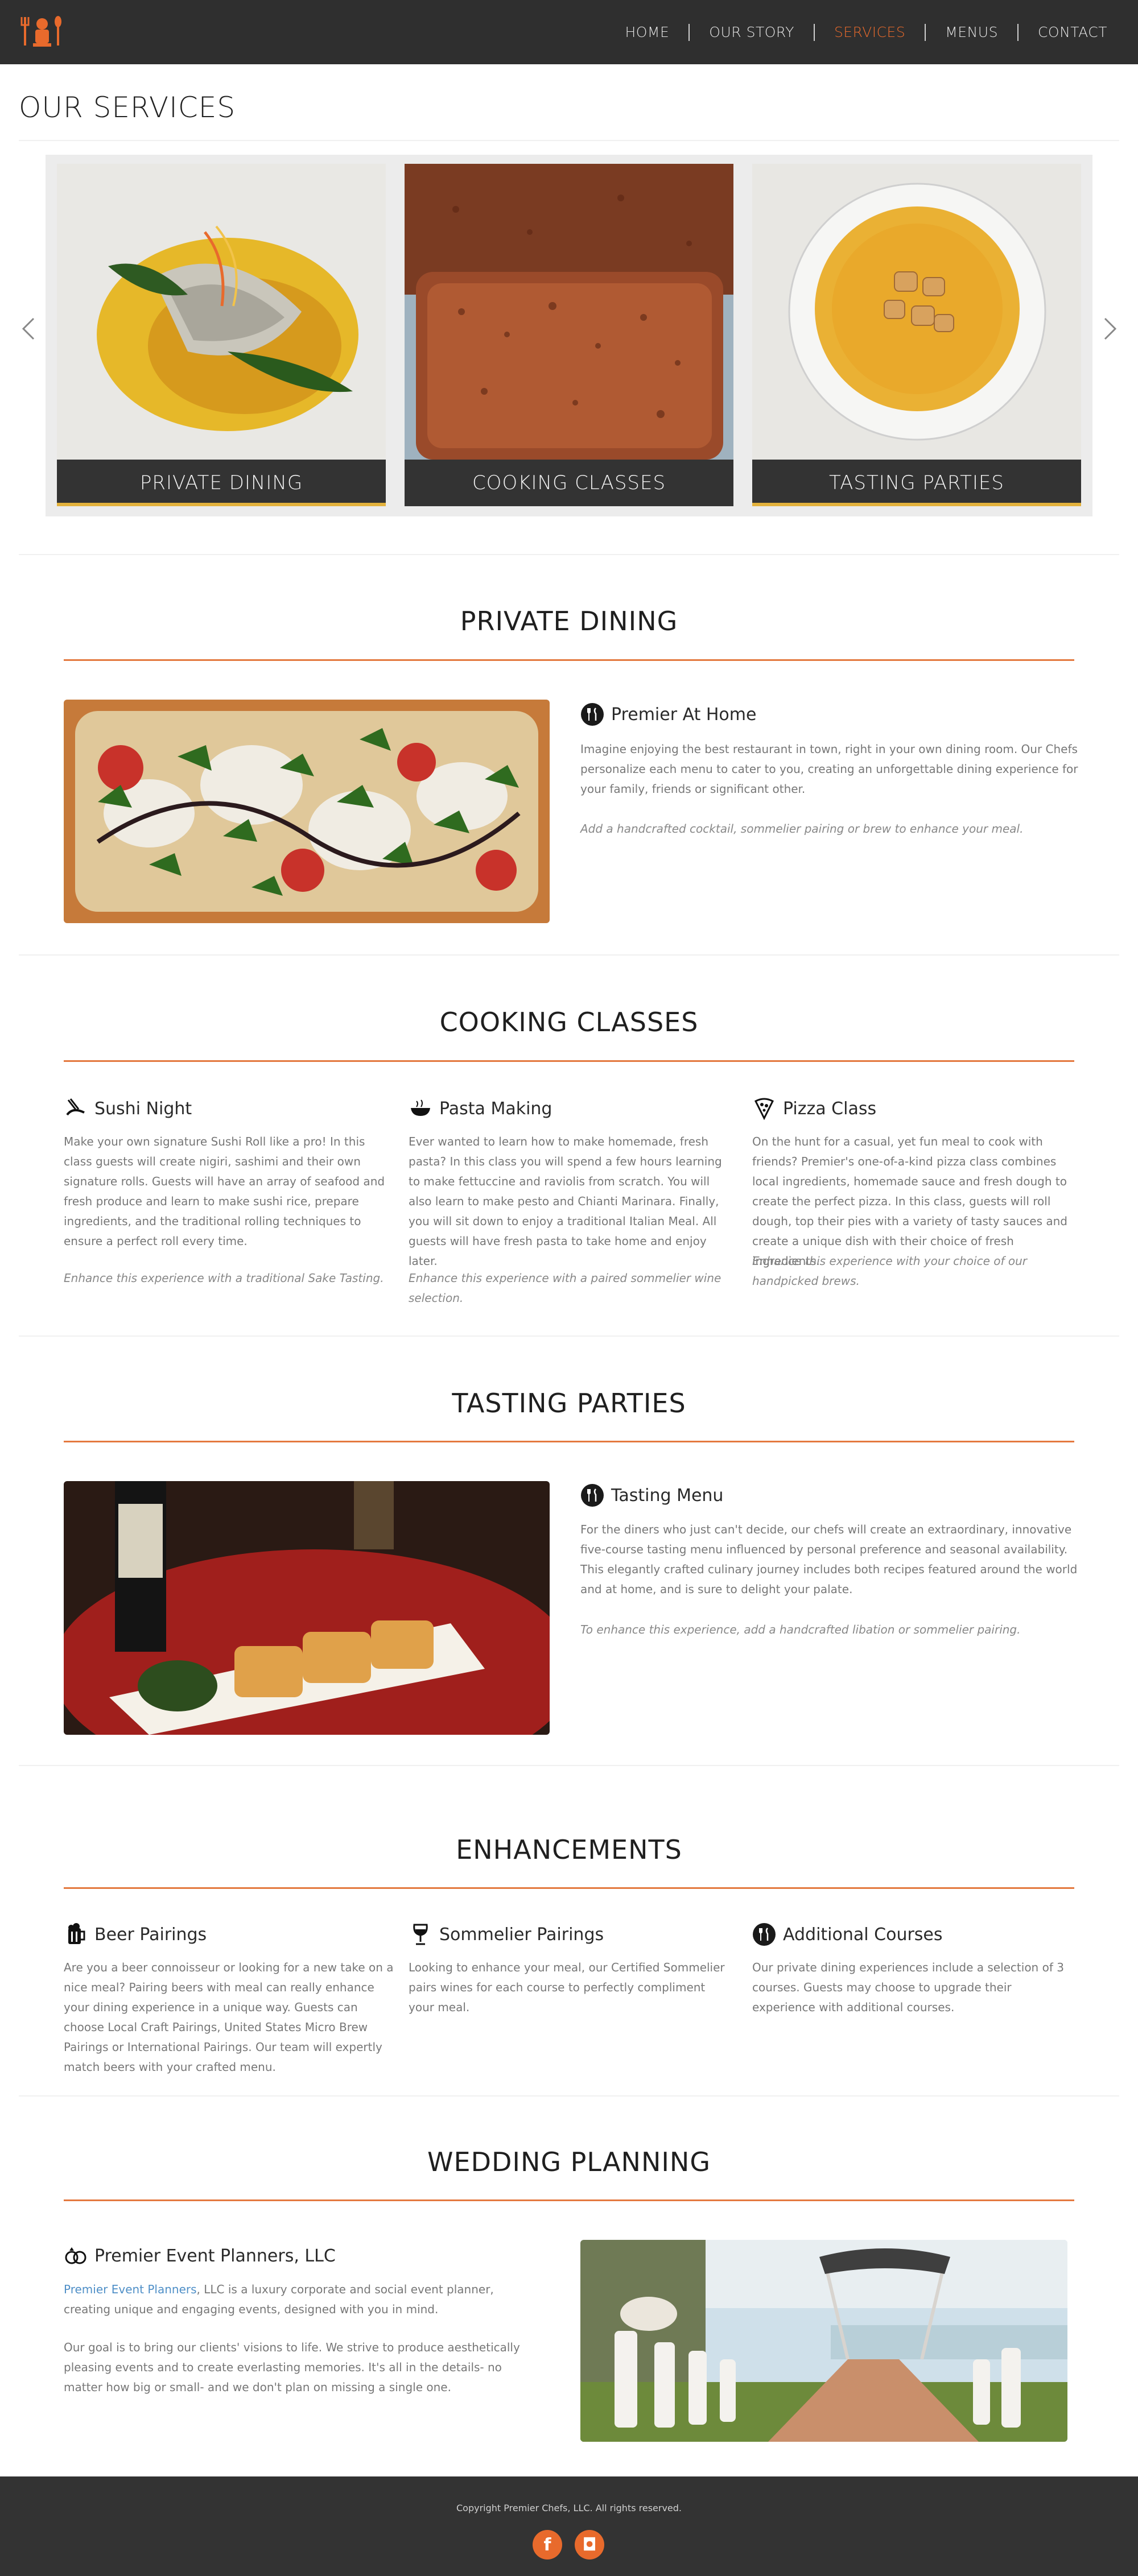  What do you see at coordinates (143, 1108) in the screenshot?
I see `class-title: Sushi Night` at bounding box center [143, 1108].